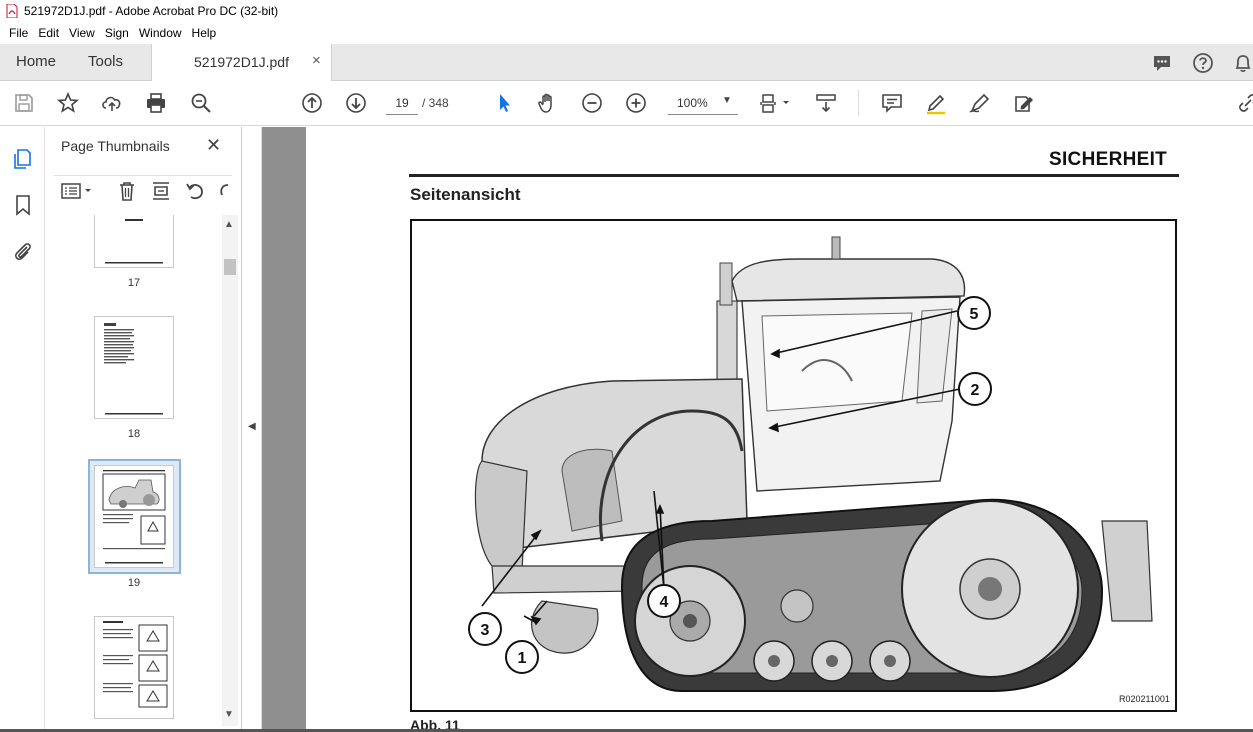 This screenshot has width=1253, height=732. Describe the element at coordinates (112, 103) in the screenshot. I see `upload-icon` at that location.